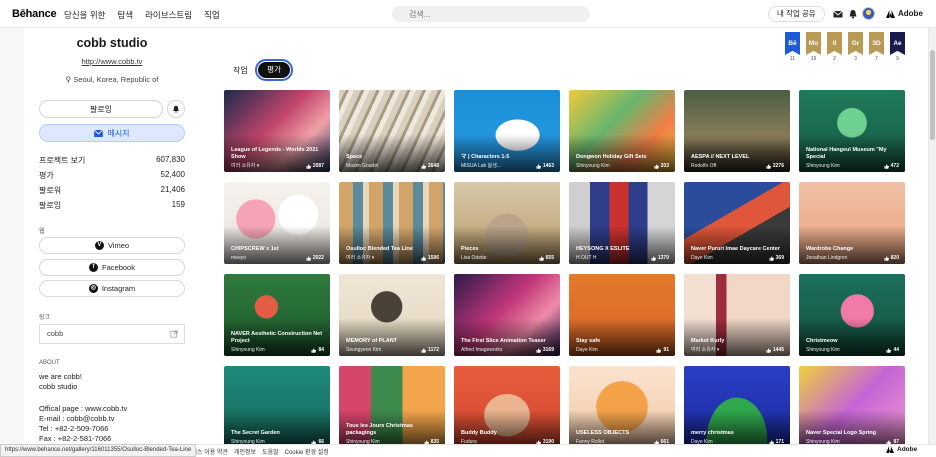 The width and height of the screenshot is (936, 457). What do you see at coordinates (624, 157) in the screenshot?
I see `project-title: Dongwon Holiday Gift Sets` at bounding box center [624, 157].